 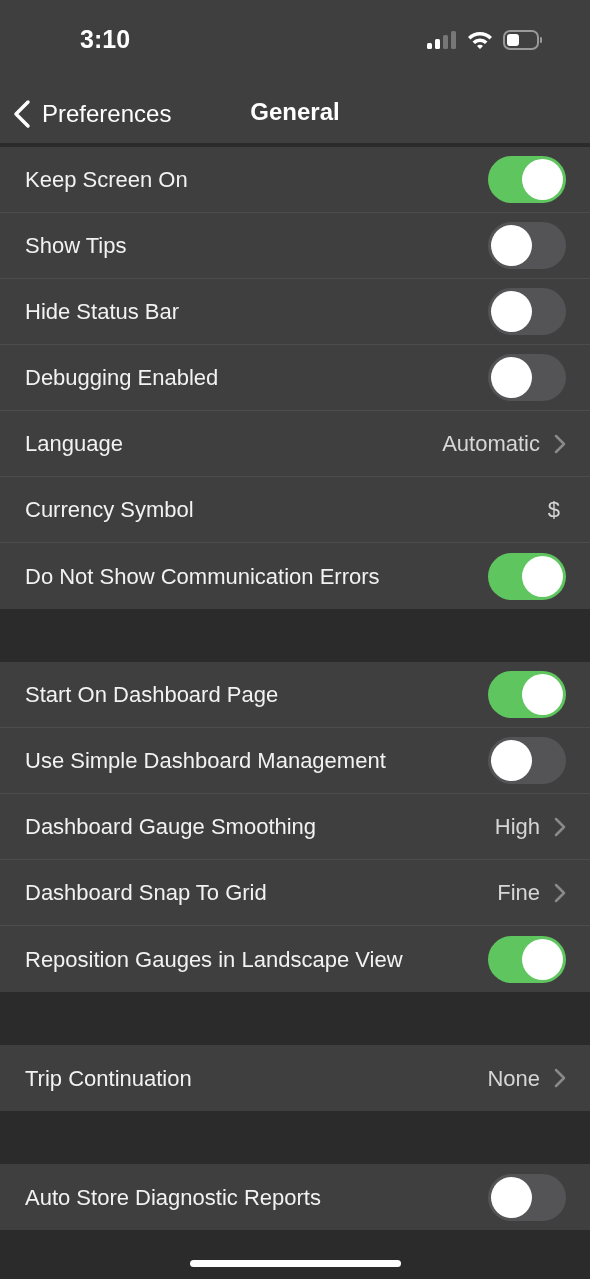 What do you see at coordinates (102, 312) in the screenshot?
I see `setting-label: Hide Status Bar` at bounding box center [102, 312].